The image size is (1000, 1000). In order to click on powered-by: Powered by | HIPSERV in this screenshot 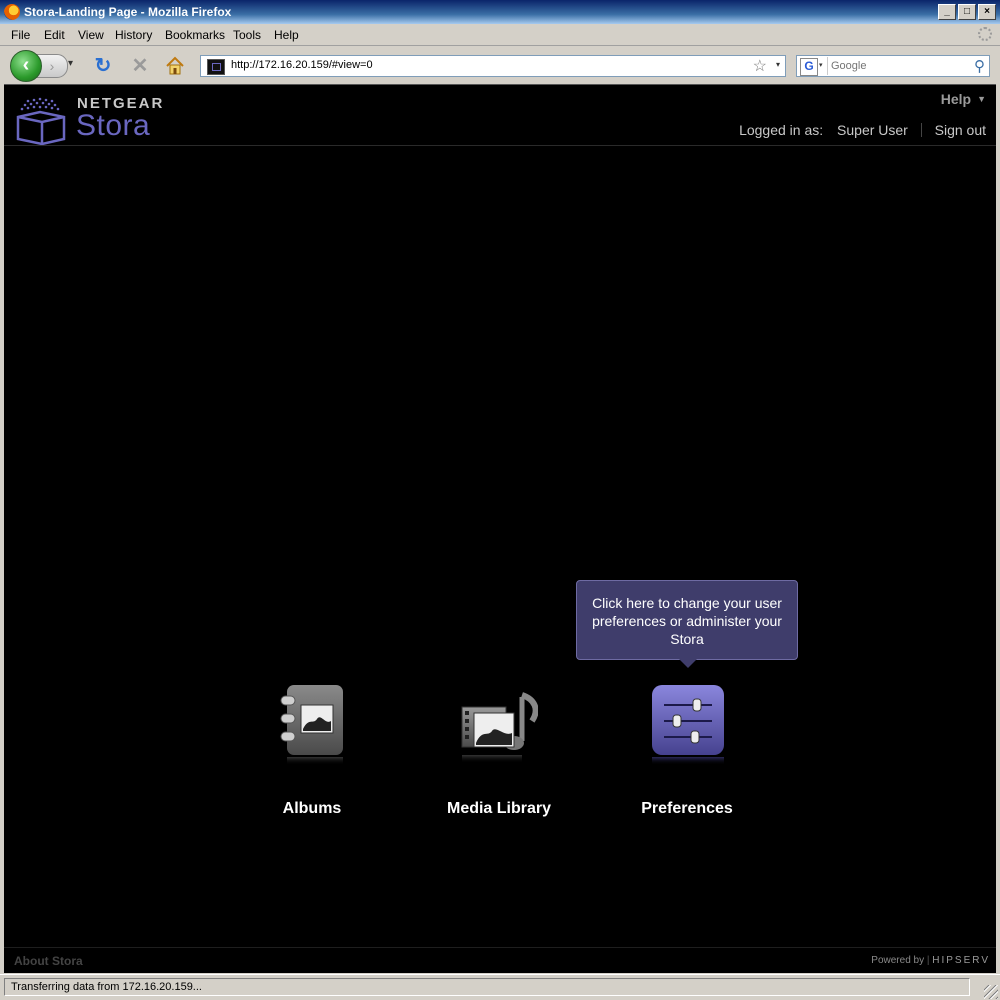, I will do `click(930, 960)`.